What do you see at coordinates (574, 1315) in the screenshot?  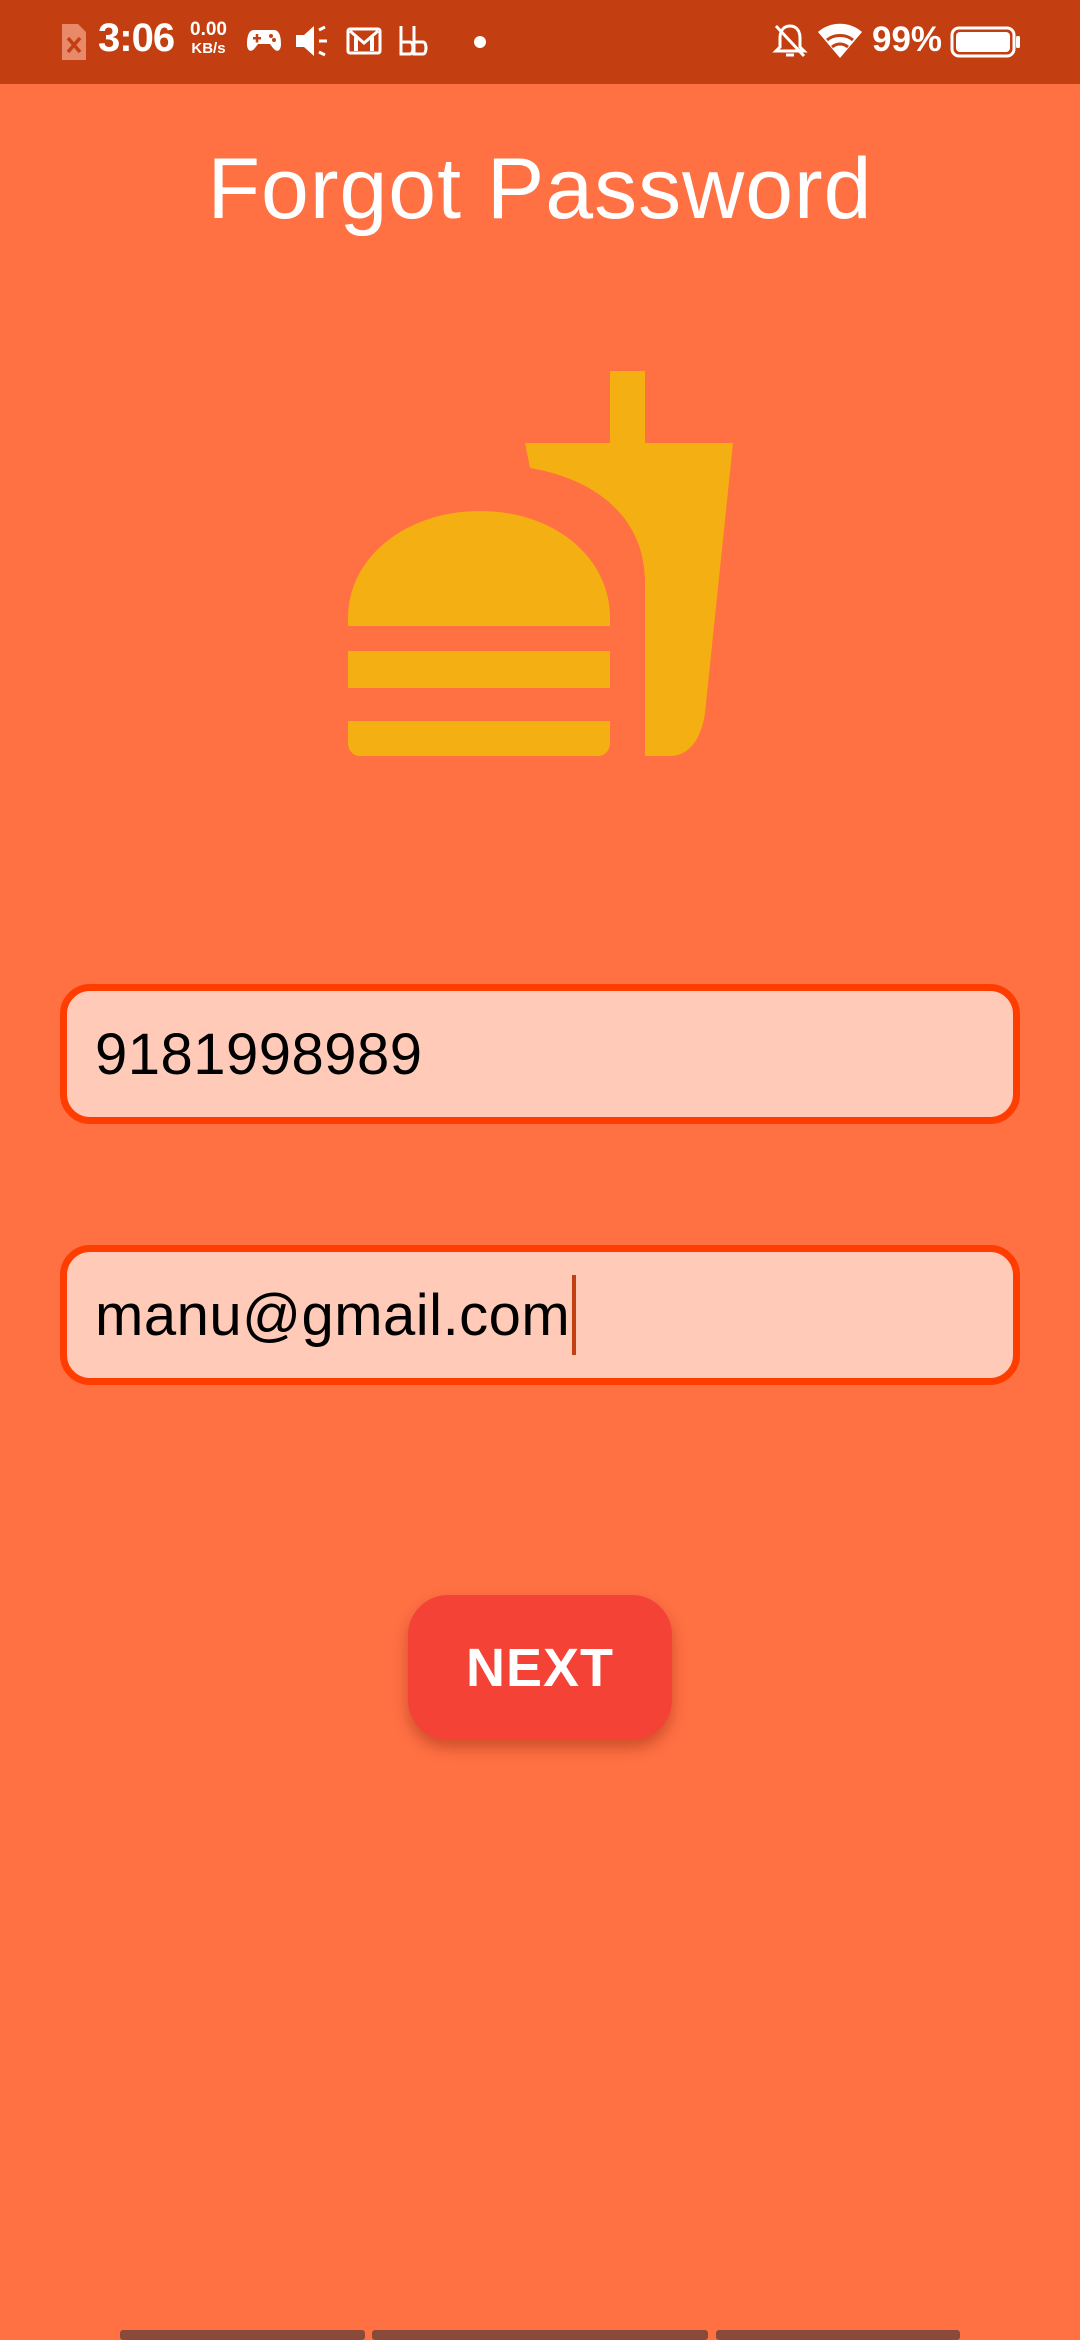 I see `text-cursor` at bounding box center [574, 1315].